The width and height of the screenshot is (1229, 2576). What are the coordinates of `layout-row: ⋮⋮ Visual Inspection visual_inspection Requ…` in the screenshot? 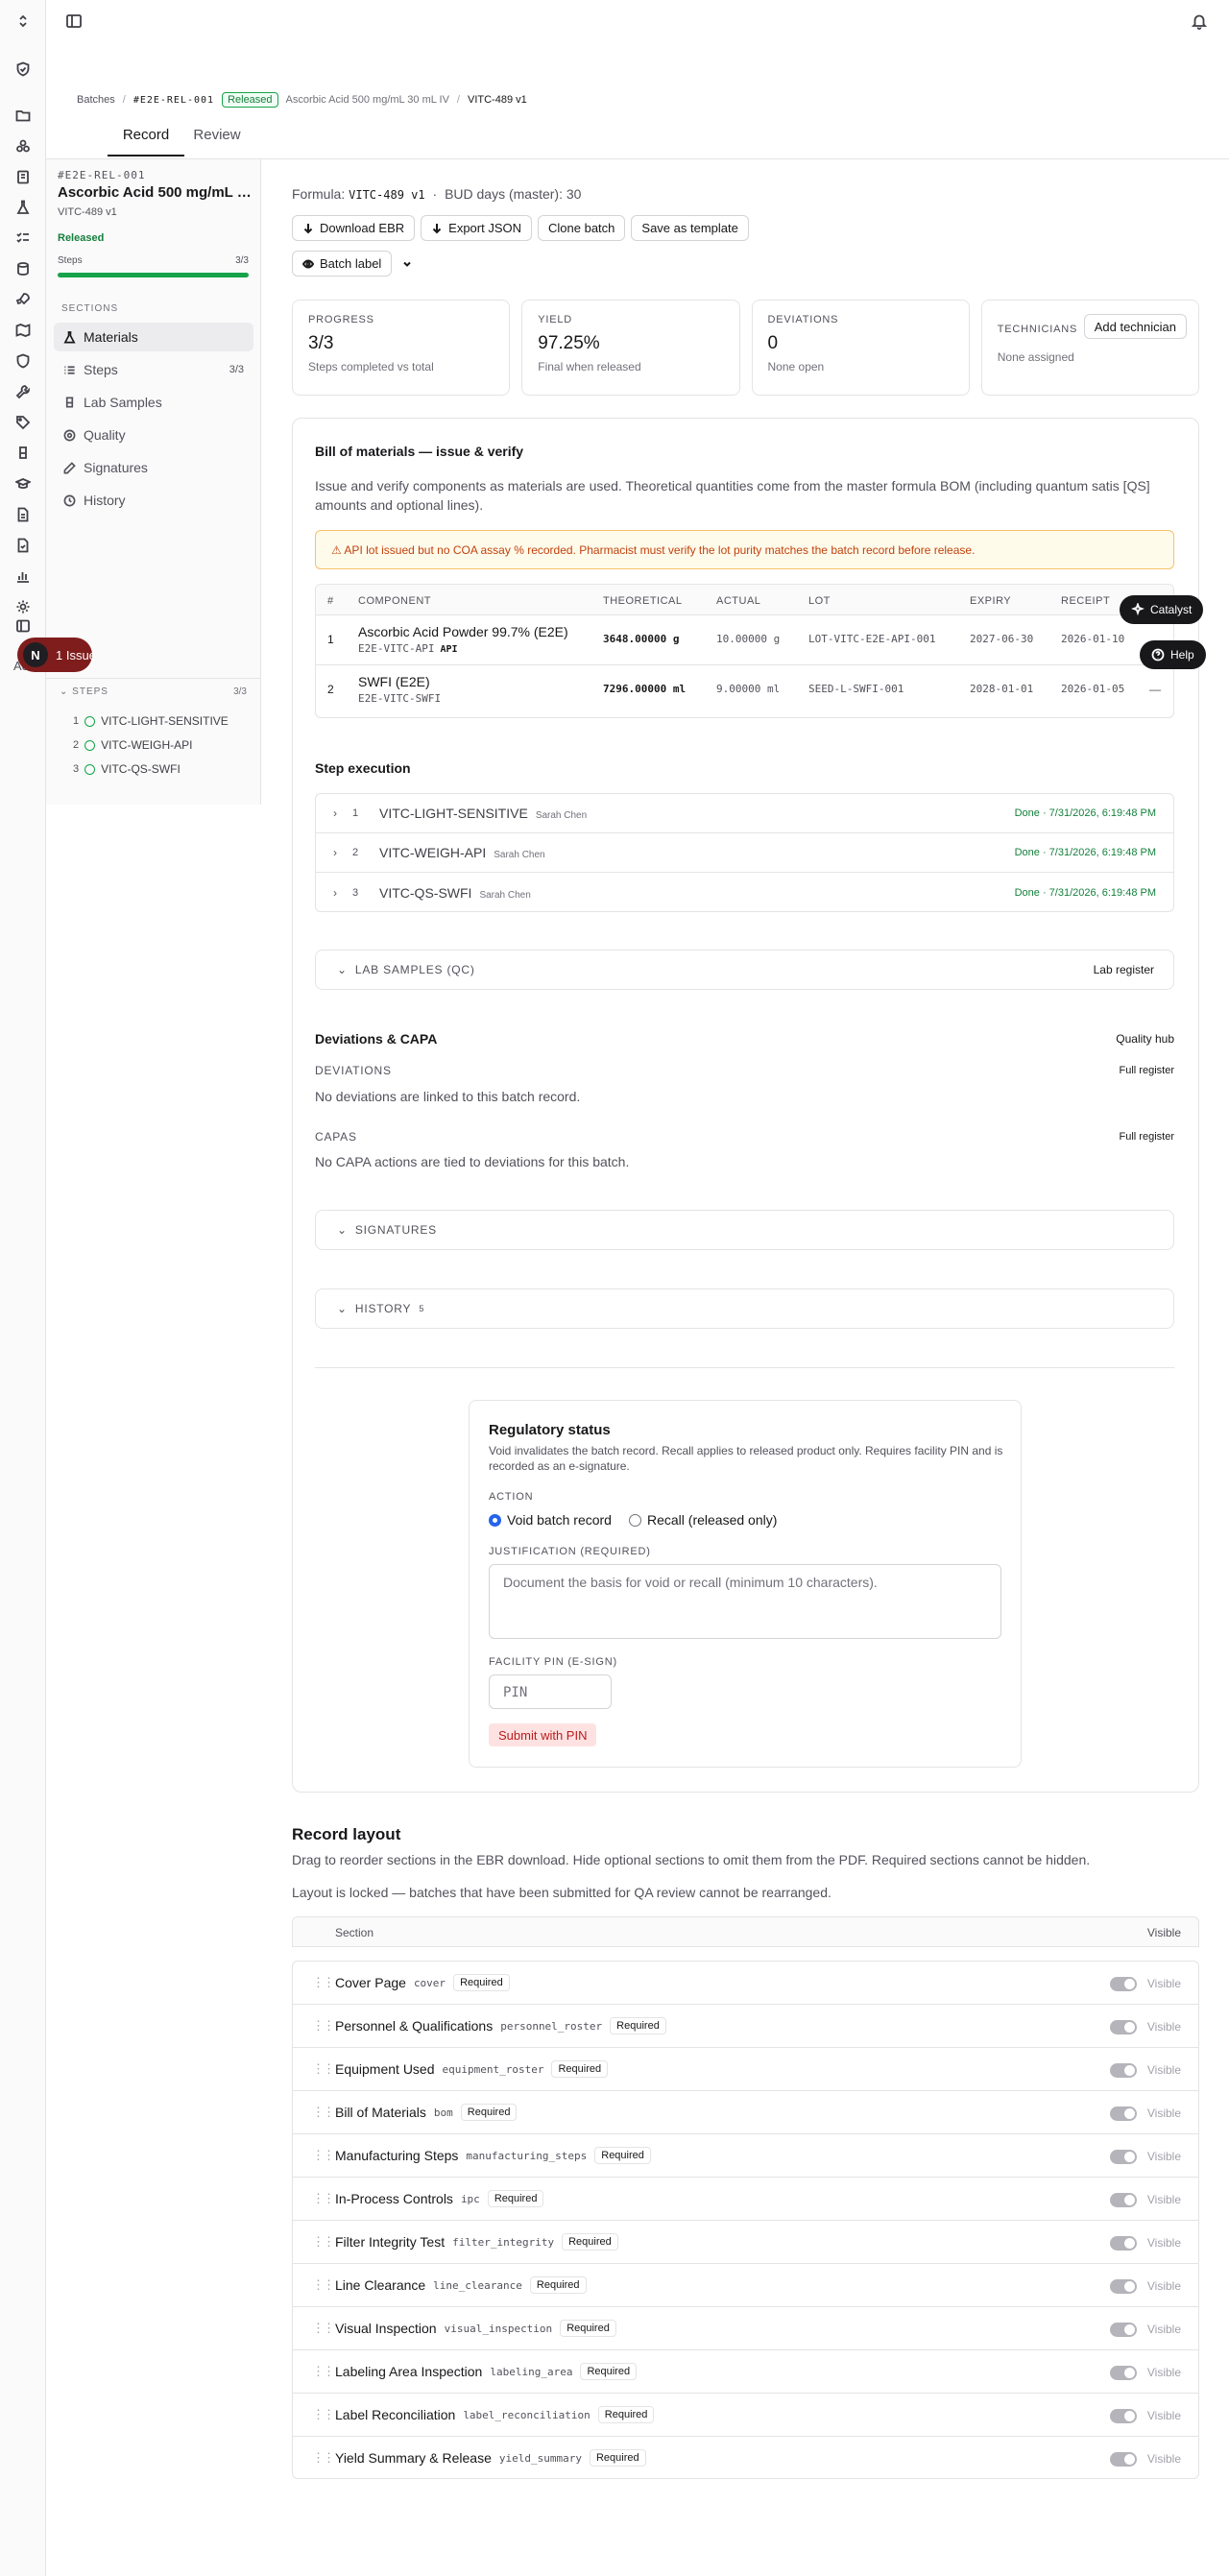 It's located at (745, 2328).